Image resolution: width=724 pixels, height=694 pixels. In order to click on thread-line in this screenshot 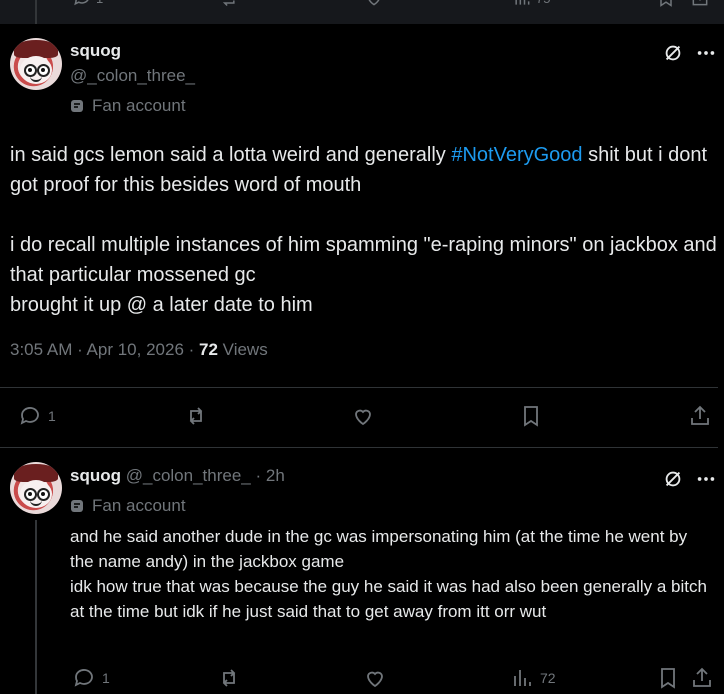, I will do `click(36, 607)`.